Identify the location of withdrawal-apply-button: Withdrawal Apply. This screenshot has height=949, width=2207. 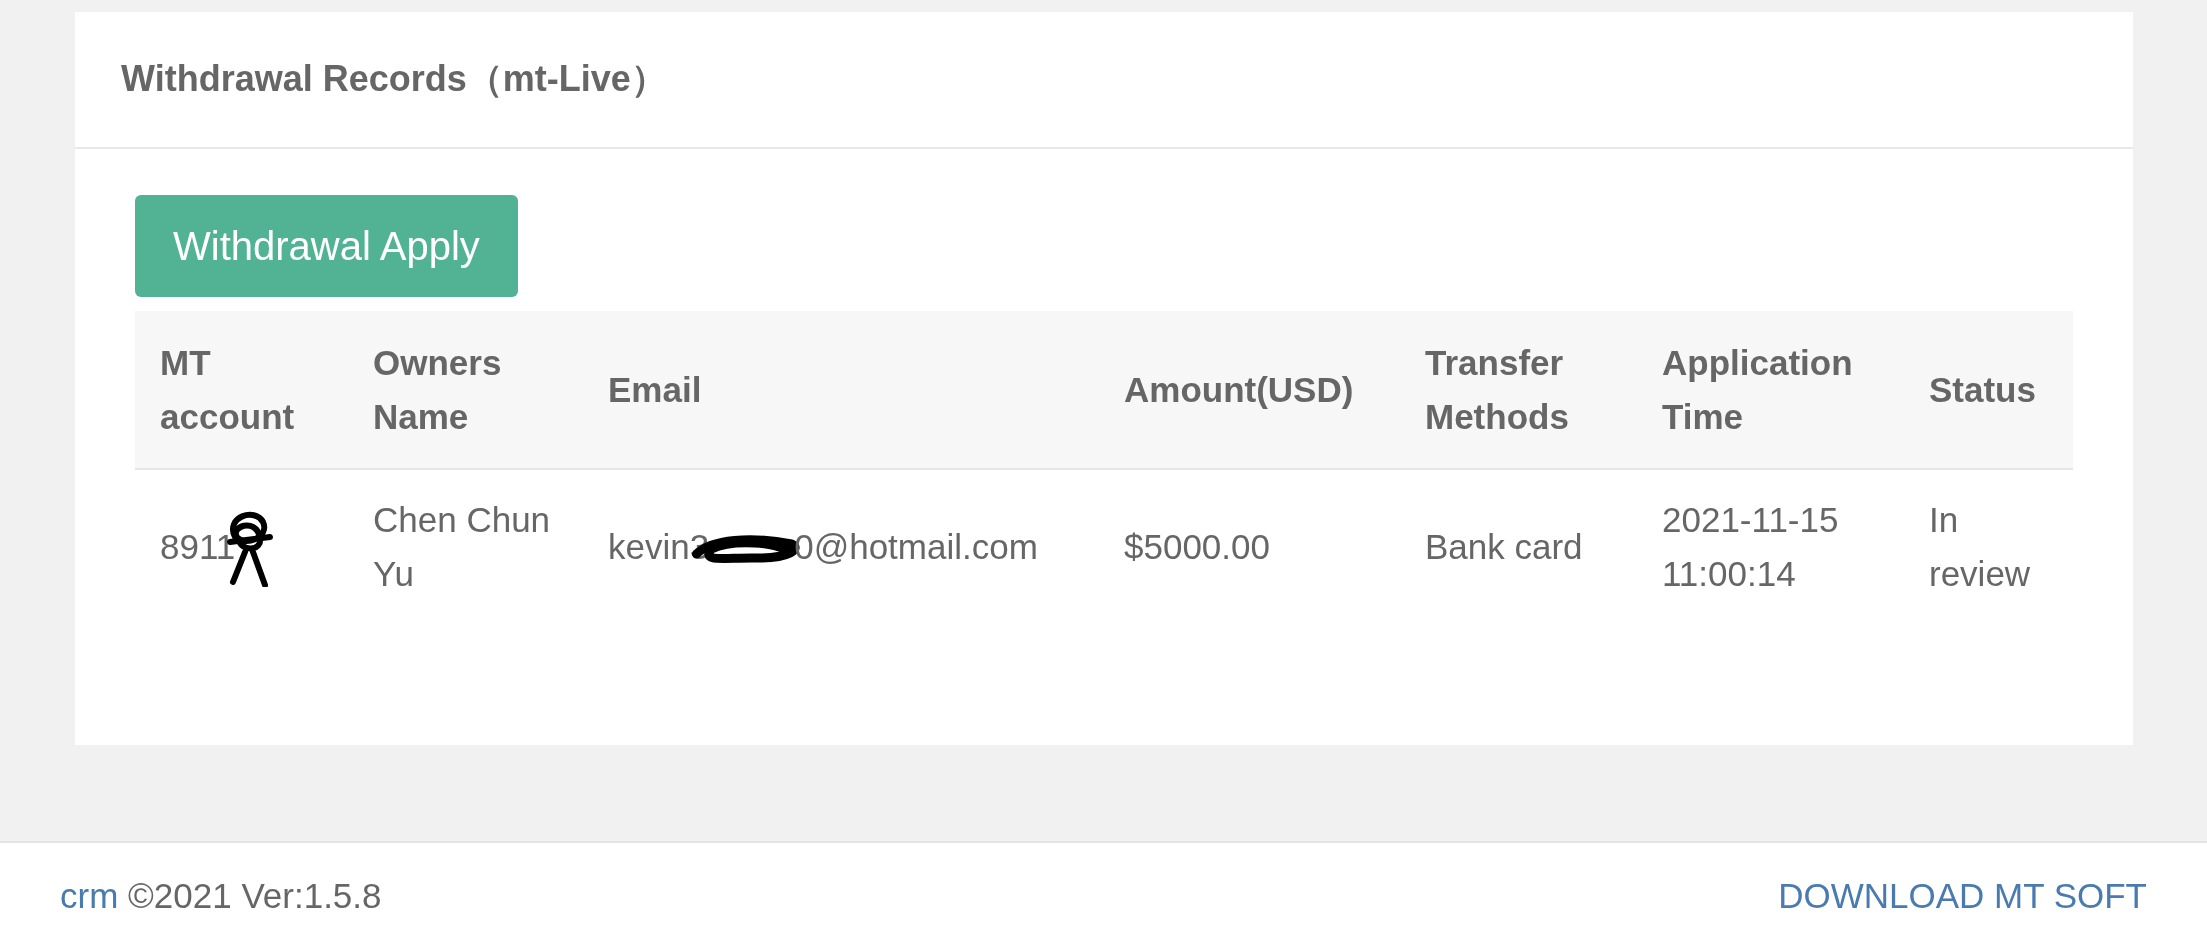
(326, 246).